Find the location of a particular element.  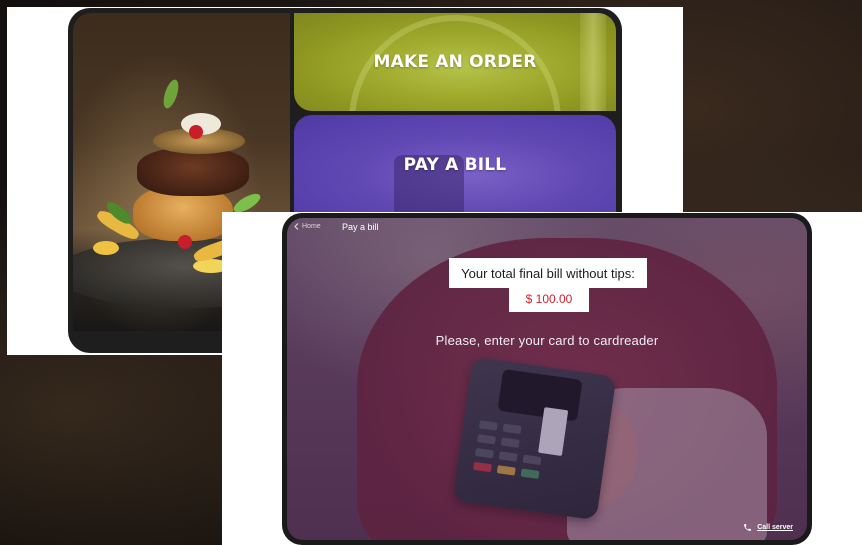

home-back-link: Home is located at coordinates (307, 226).